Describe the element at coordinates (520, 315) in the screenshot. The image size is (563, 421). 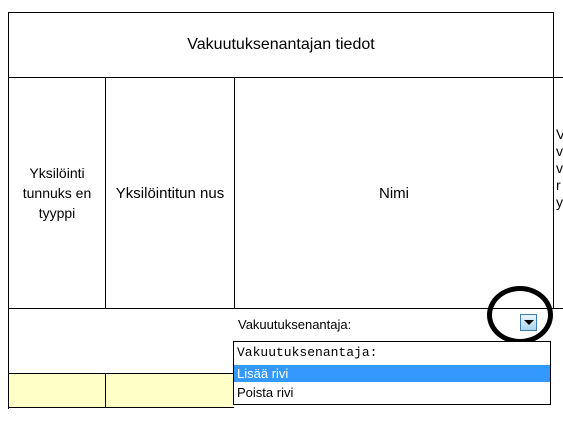
I see `highlight-circle` at that location.